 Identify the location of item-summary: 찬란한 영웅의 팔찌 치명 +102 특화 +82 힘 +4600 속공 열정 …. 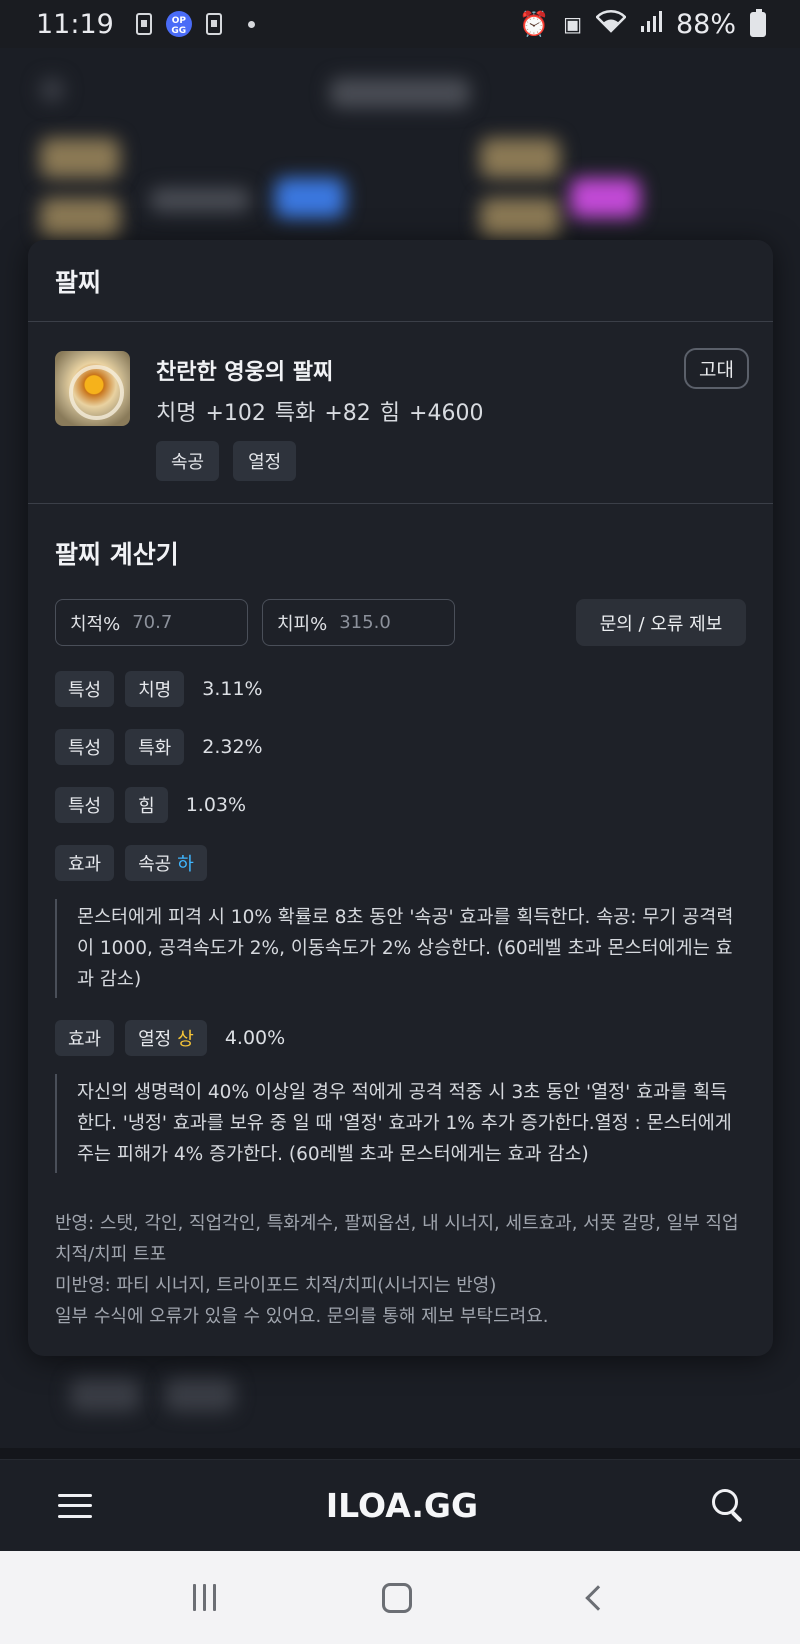
(400, 413).